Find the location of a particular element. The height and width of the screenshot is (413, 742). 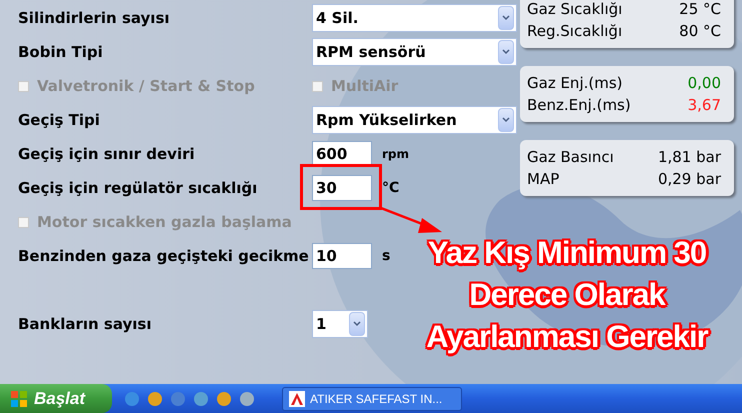

unit-label: s is located at coordinates (386, 256).